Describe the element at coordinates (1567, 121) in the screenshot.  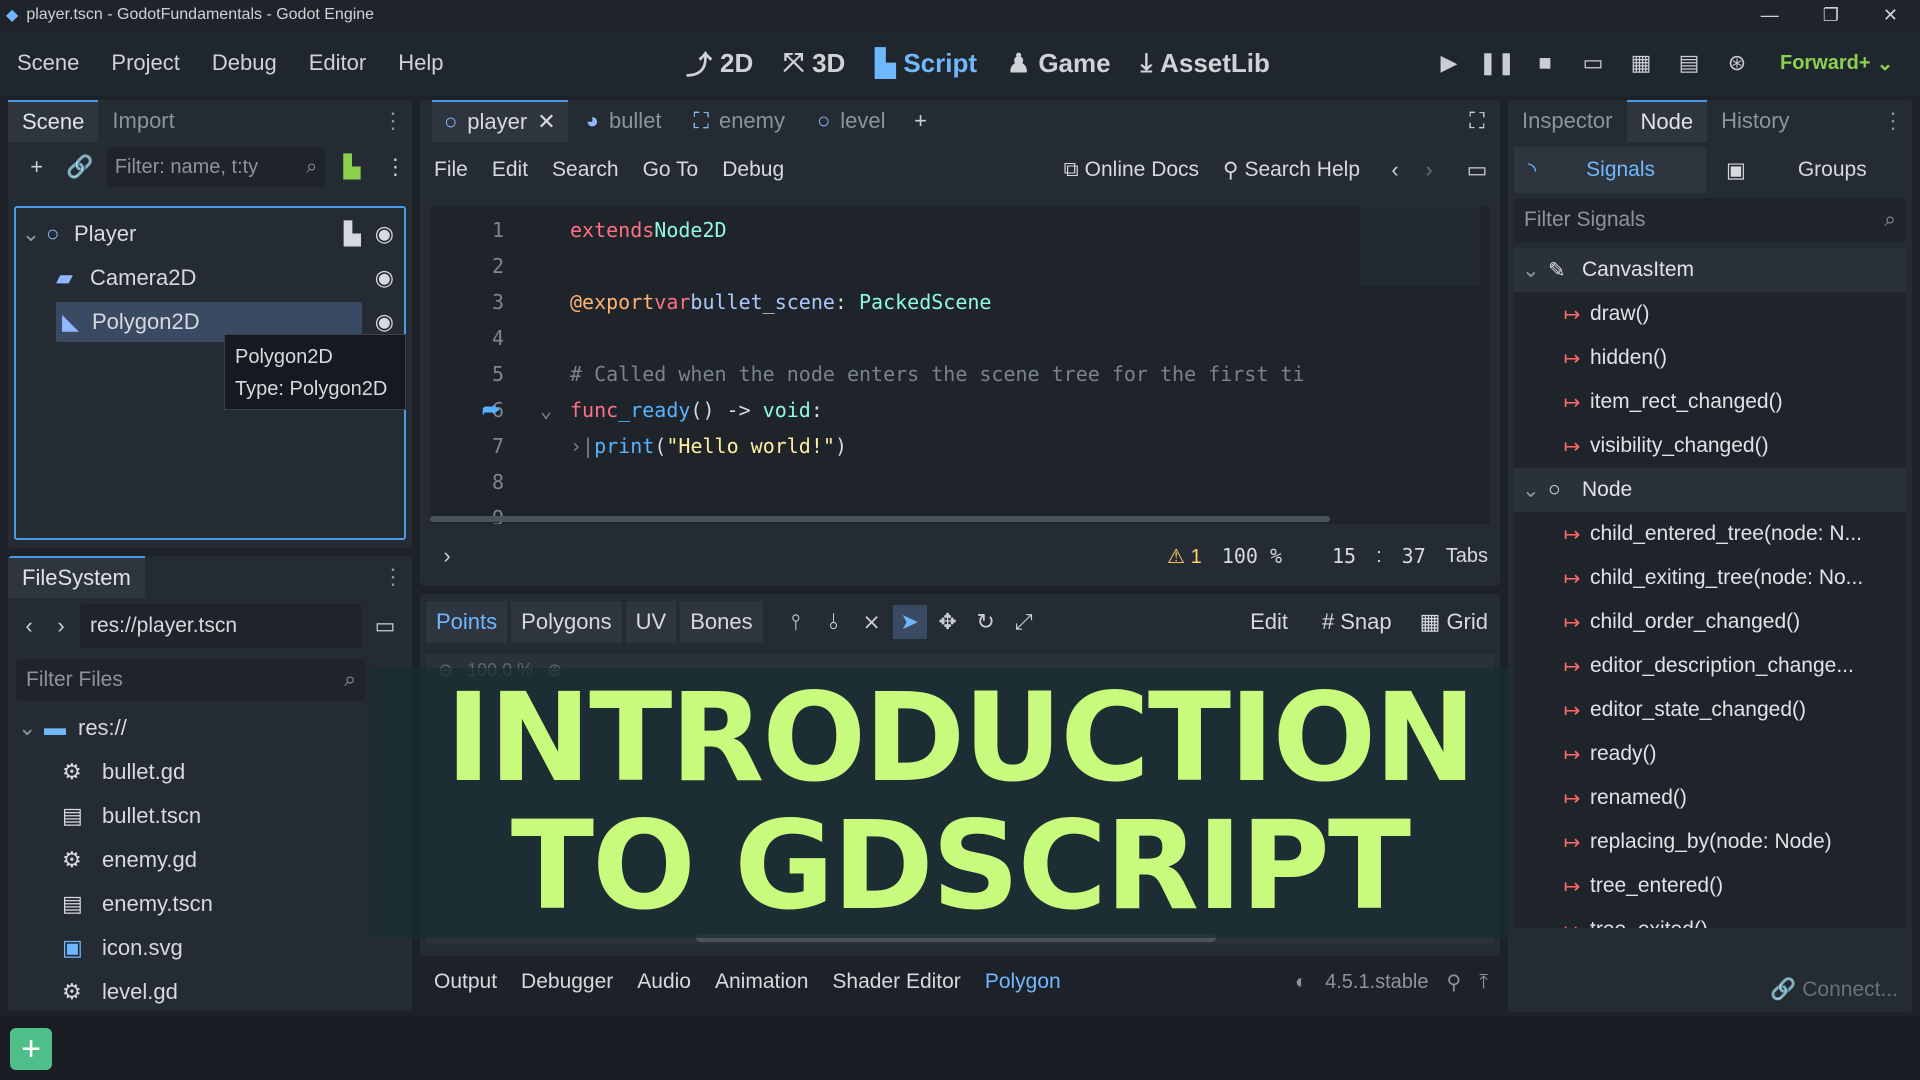
I see `tab-inspector: Inspector` at that location.